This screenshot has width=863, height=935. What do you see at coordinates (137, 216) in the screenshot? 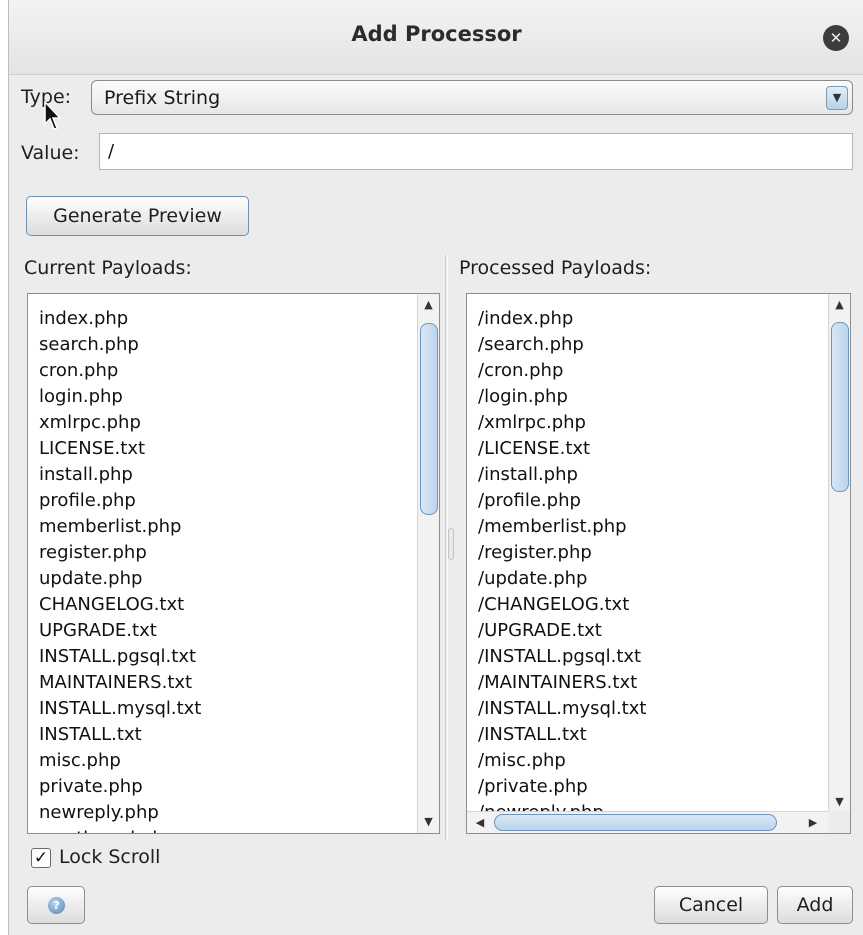
I see `generate-preview-button: Generate Preview` at bounding box center [137, 216].